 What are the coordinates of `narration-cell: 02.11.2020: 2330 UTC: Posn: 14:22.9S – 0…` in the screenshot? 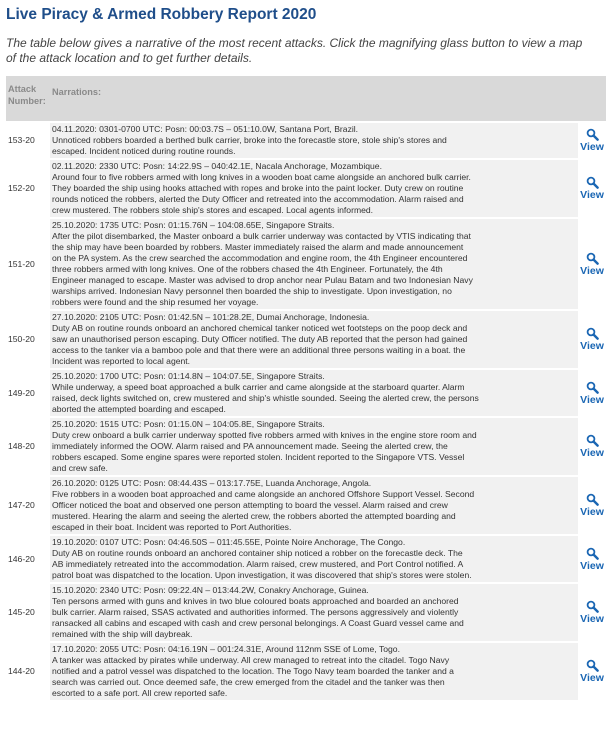 It's located at (314, 188).